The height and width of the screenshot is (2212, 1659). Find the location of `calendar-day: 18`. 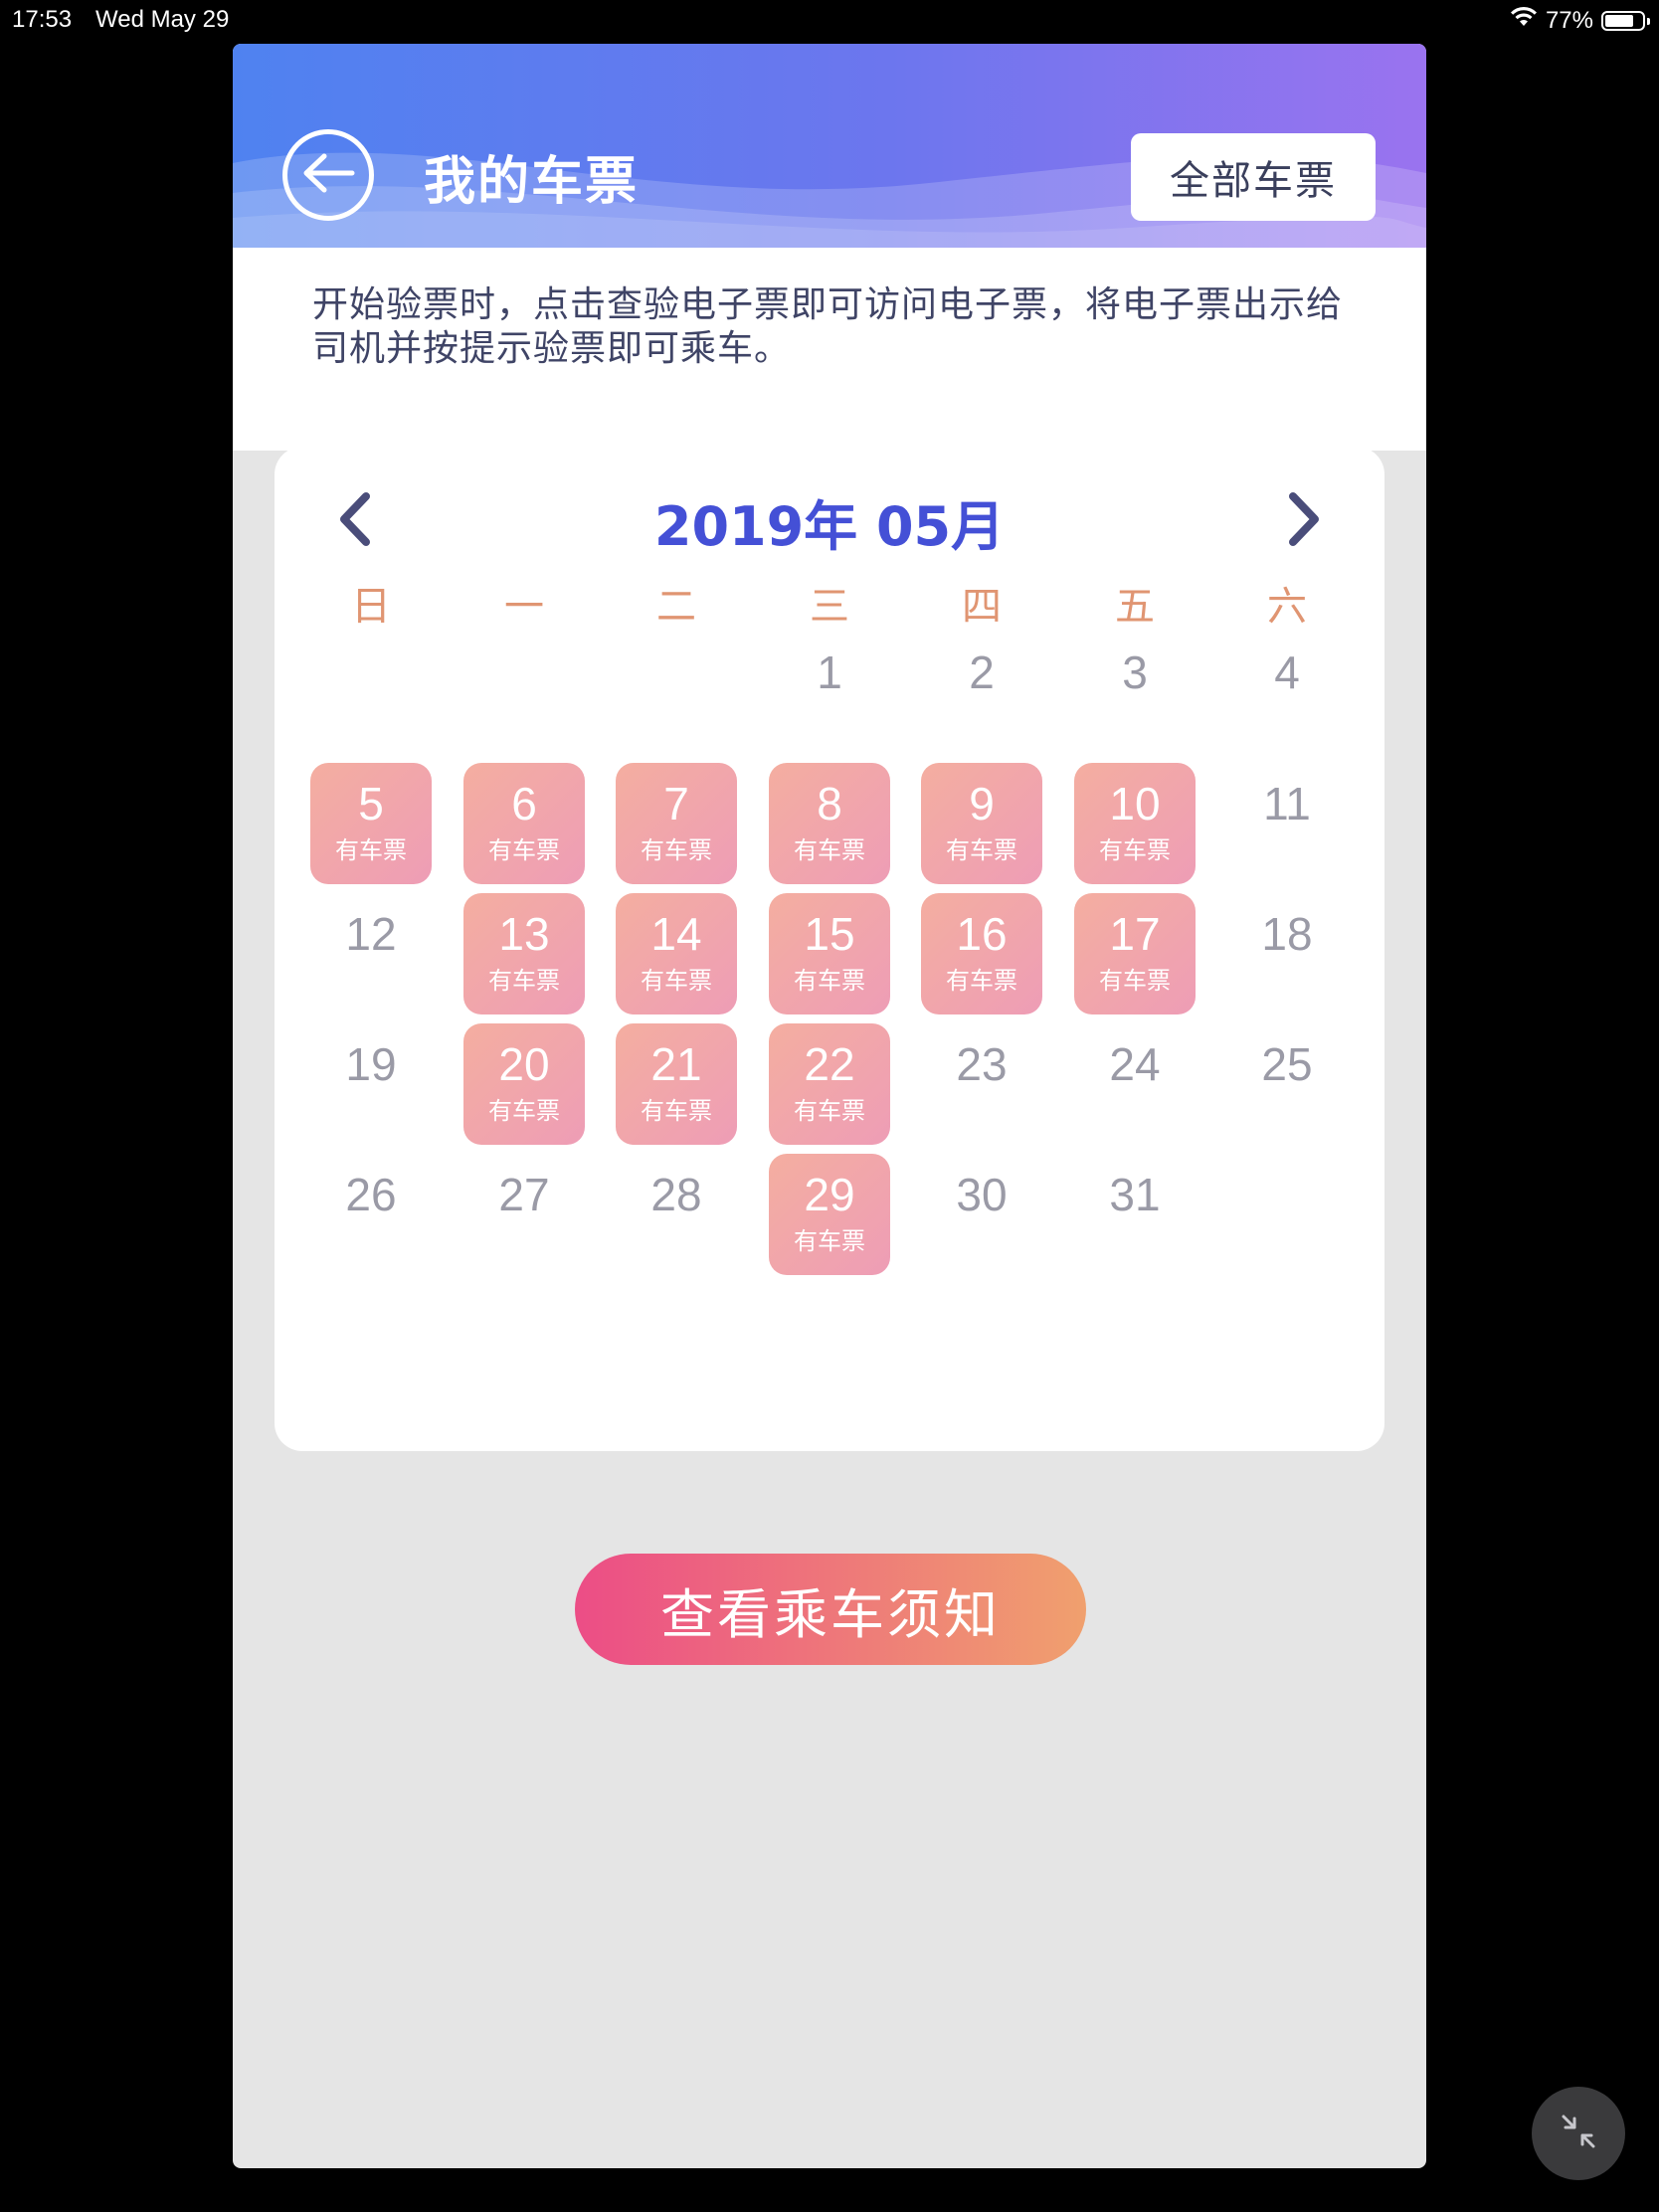

calendar-day: 18 is located at coordinates (1287, 953).